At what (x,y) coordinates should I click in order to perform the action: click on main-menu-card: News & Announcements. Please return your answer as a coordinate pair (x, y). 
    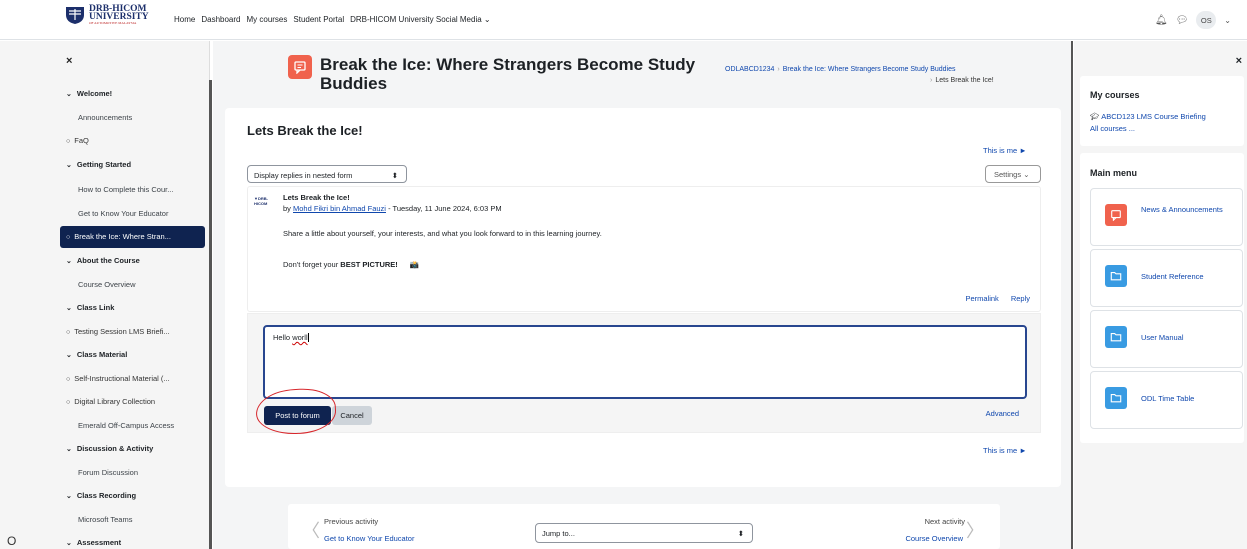
    Looking at the image, I should click on (1166, 217).